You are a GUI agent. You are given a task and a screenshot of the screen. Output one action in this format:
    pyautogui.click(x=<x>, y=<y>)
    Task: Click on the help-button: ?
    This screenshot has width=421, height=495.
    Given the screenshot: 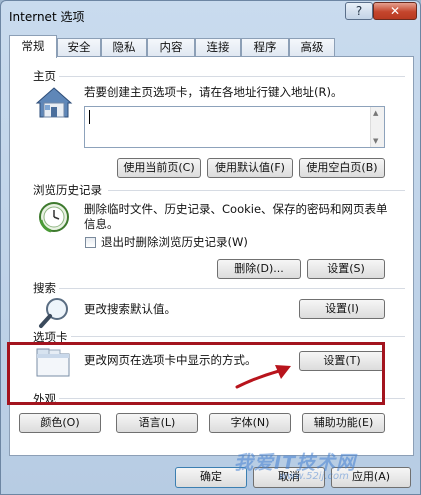 What is the action you would take?
    pyautogui.click(x=359, y=11)
    